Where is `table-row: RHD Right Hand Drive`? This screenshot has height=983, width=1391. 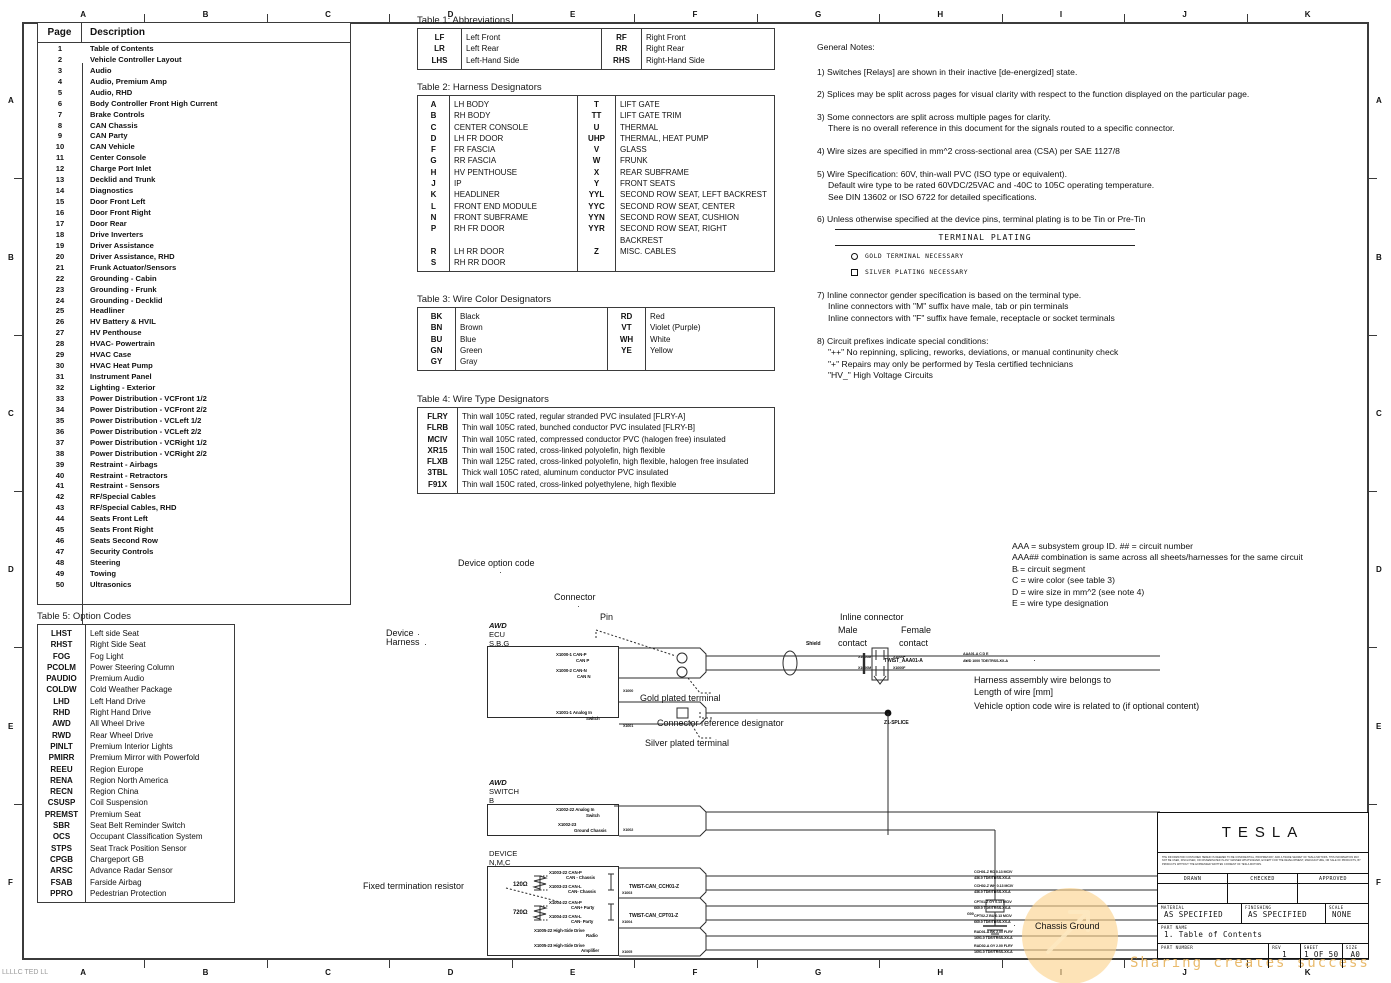 table-row: RHD Right Hand Drive is located at coordinates (136, 713).